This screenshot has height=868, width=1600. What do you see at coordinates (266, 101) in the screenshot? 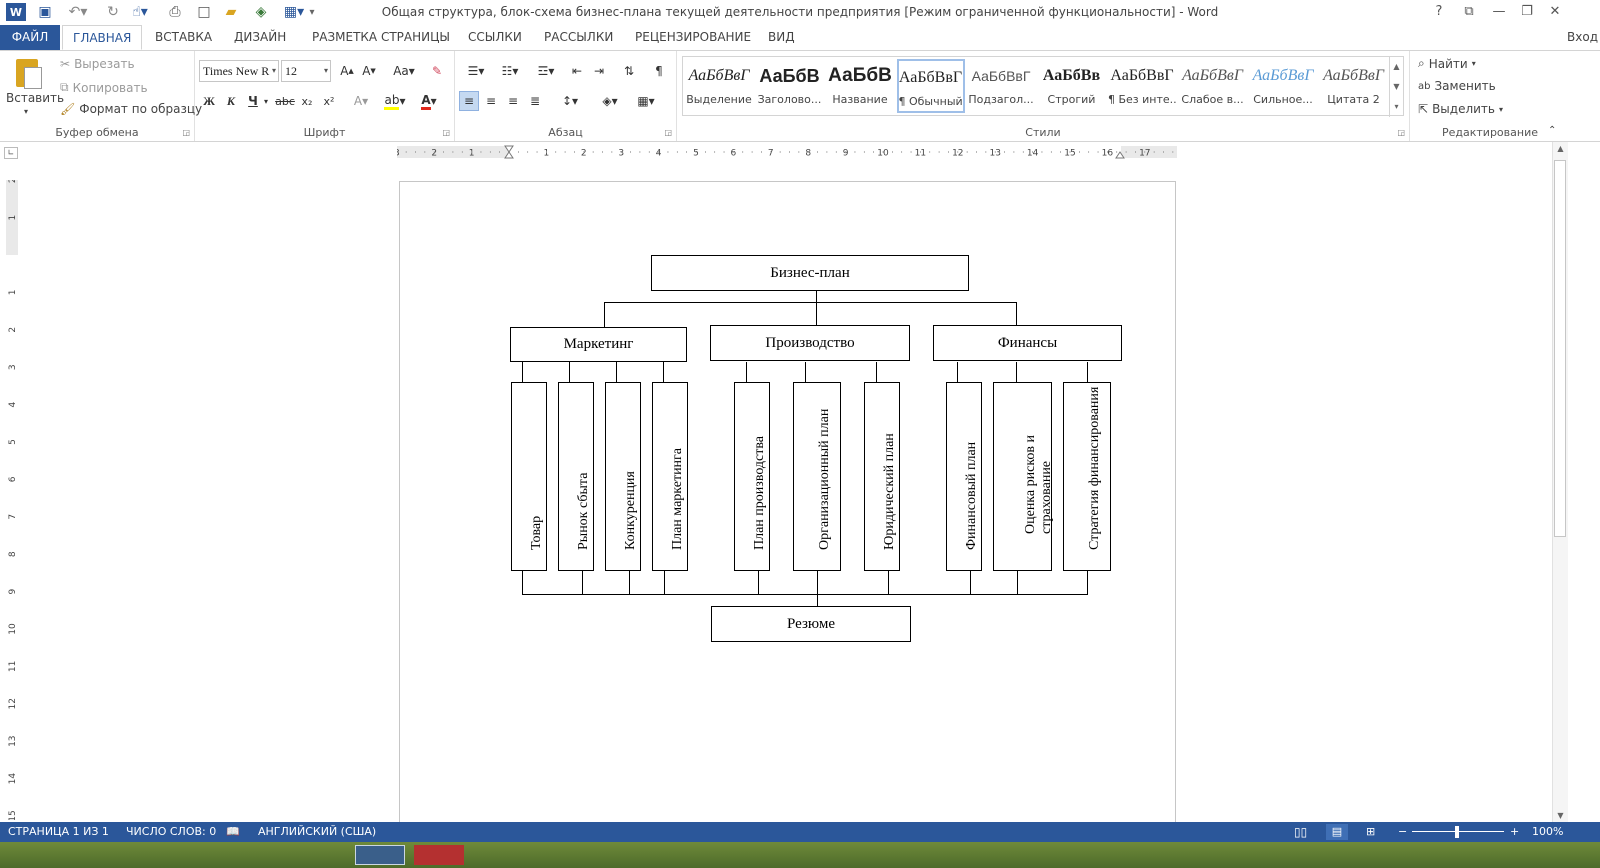
I see `underline-dropdown-icon: ▾` at bounding box center [266, 101].